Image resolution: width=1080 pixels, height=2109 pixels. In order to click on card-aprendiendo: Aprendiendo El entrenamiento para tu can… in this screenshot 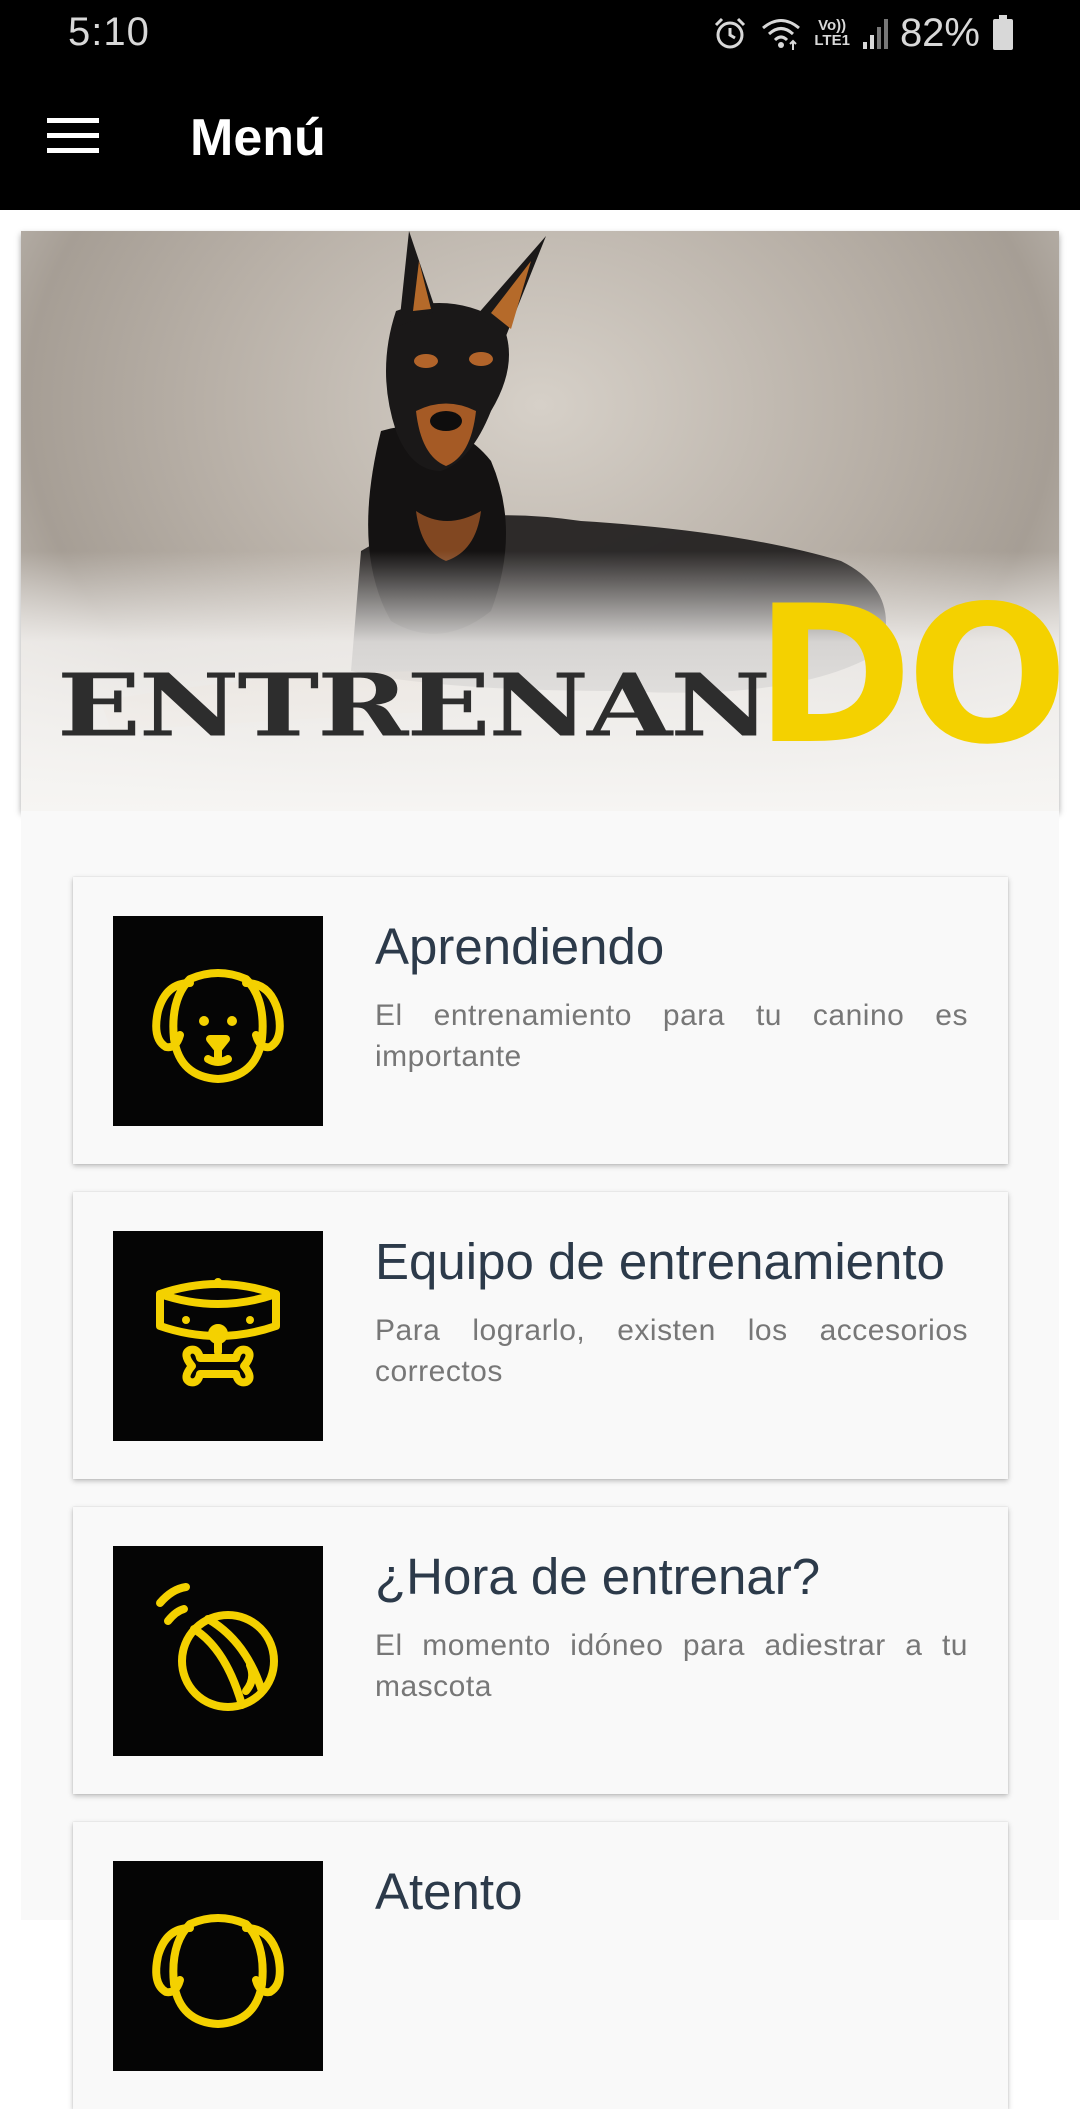, I will do `click(540, 1020)`.